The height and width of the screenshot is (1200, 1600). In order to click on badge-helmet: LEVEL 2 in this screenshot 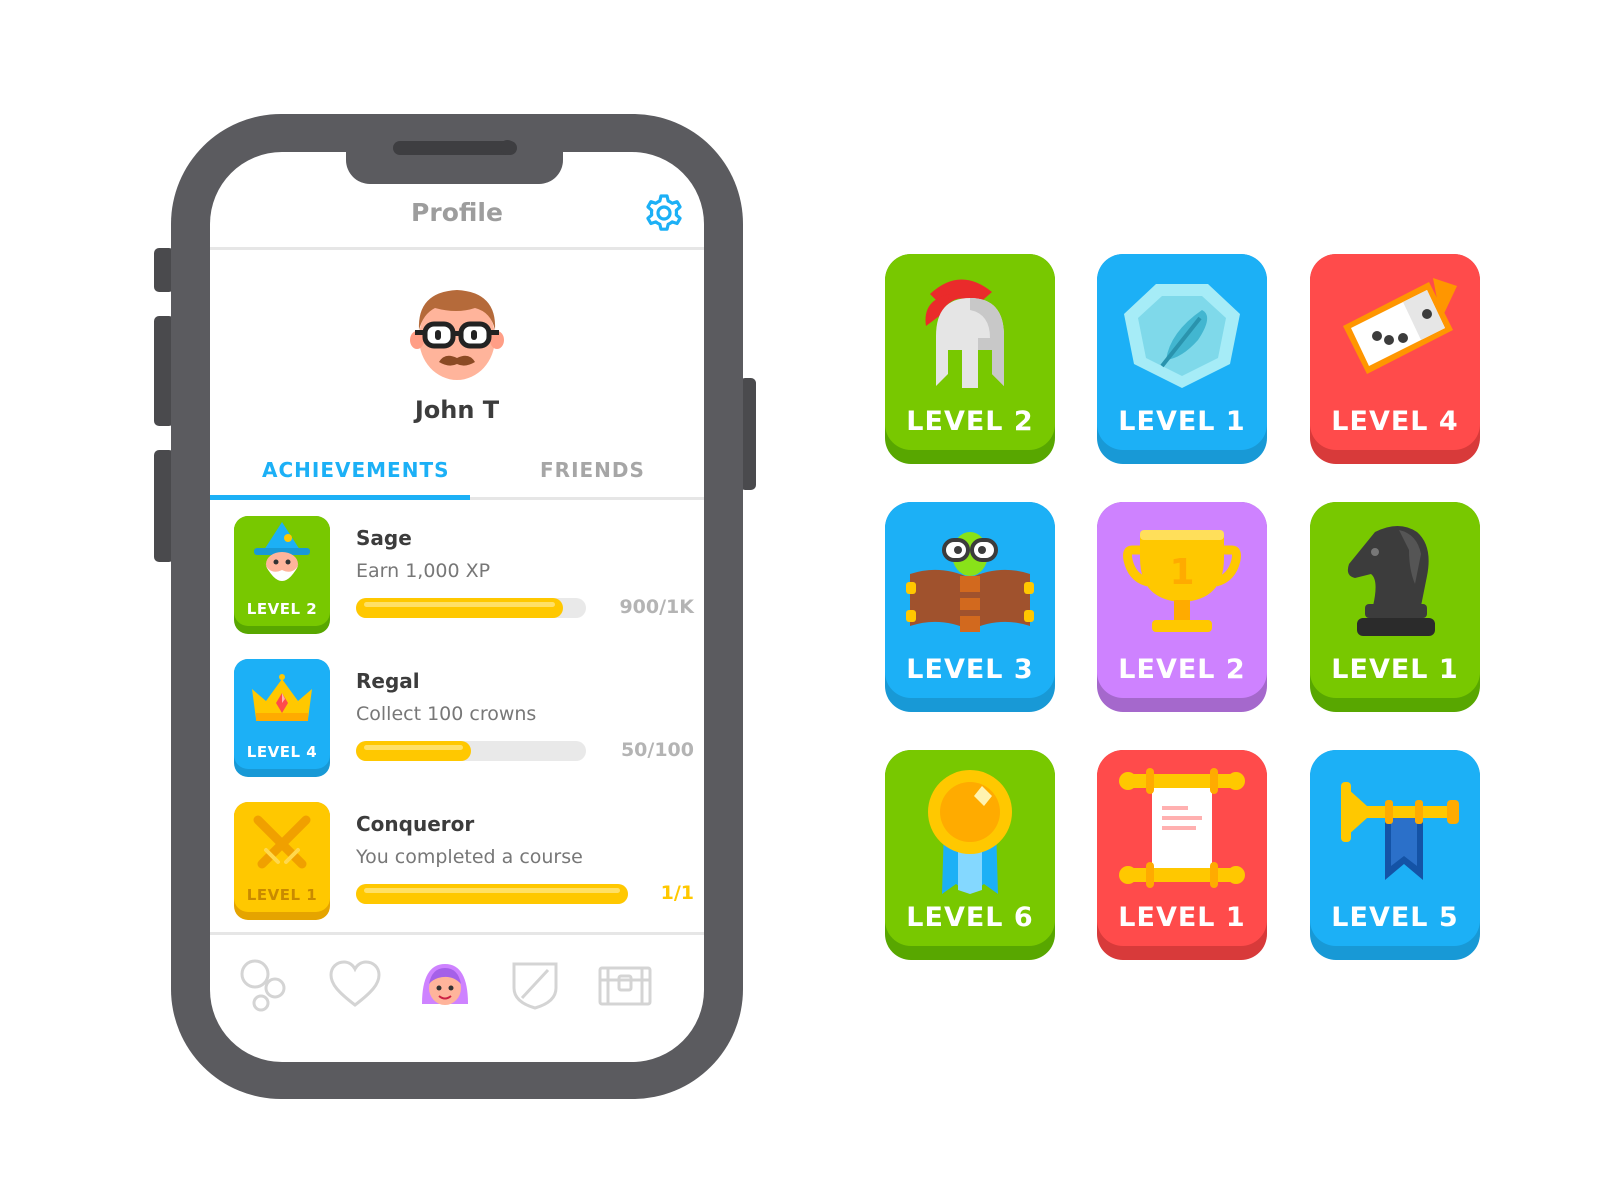, I will do `click(970, 359)`.